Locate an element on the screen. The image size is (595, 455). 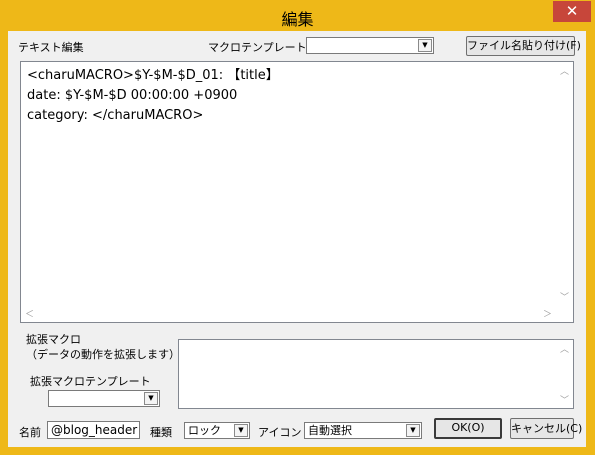
scroll-right-icon: ＞ is located at coordinates (547, 313).